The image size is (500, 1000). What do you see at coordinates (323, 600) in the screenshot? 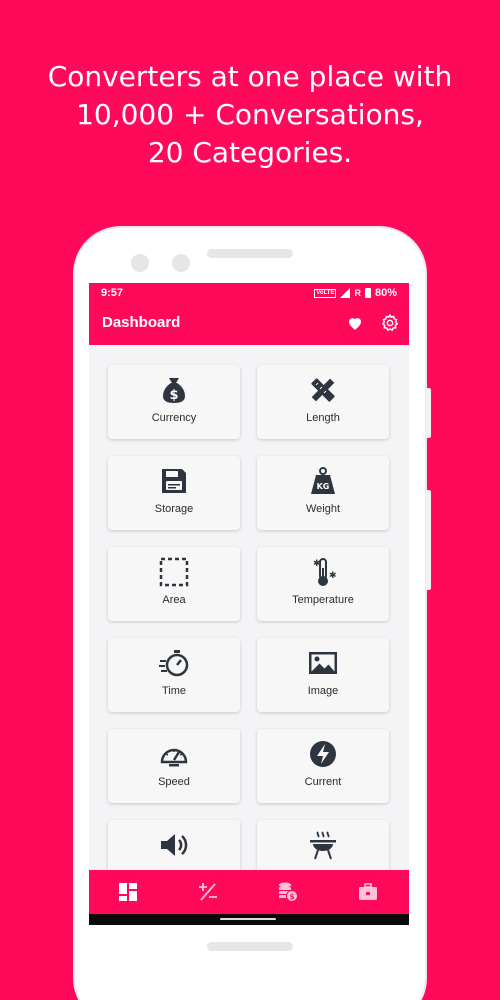
I see `category-label: Temperature` at bounding box center [323, 600].